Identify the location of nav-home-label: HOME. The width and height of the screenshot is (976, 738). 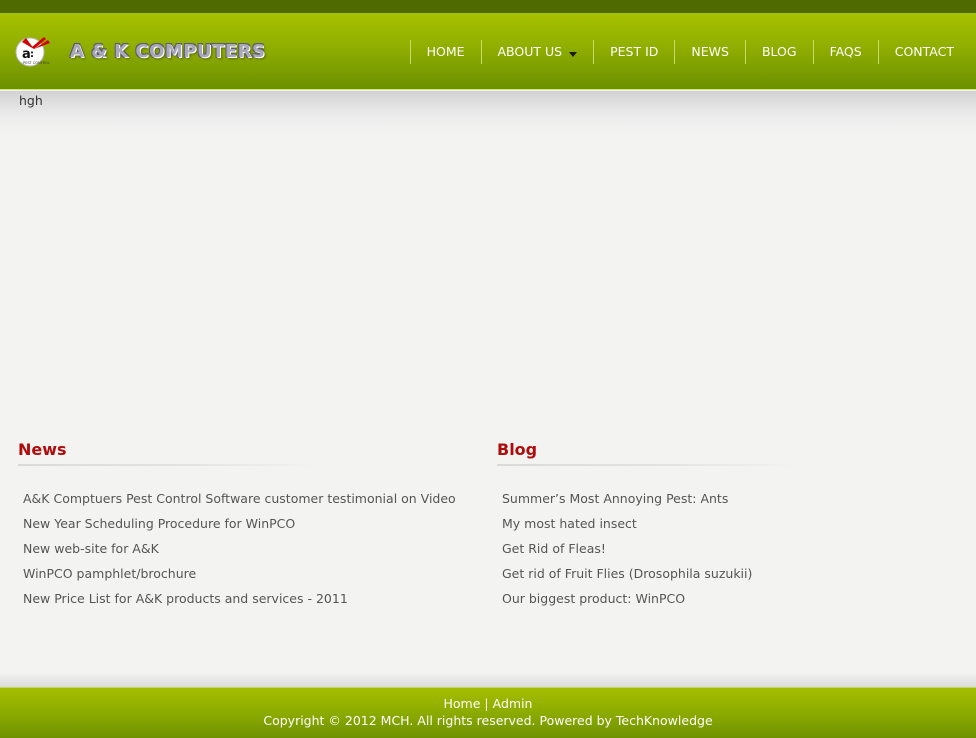
(445, 51).